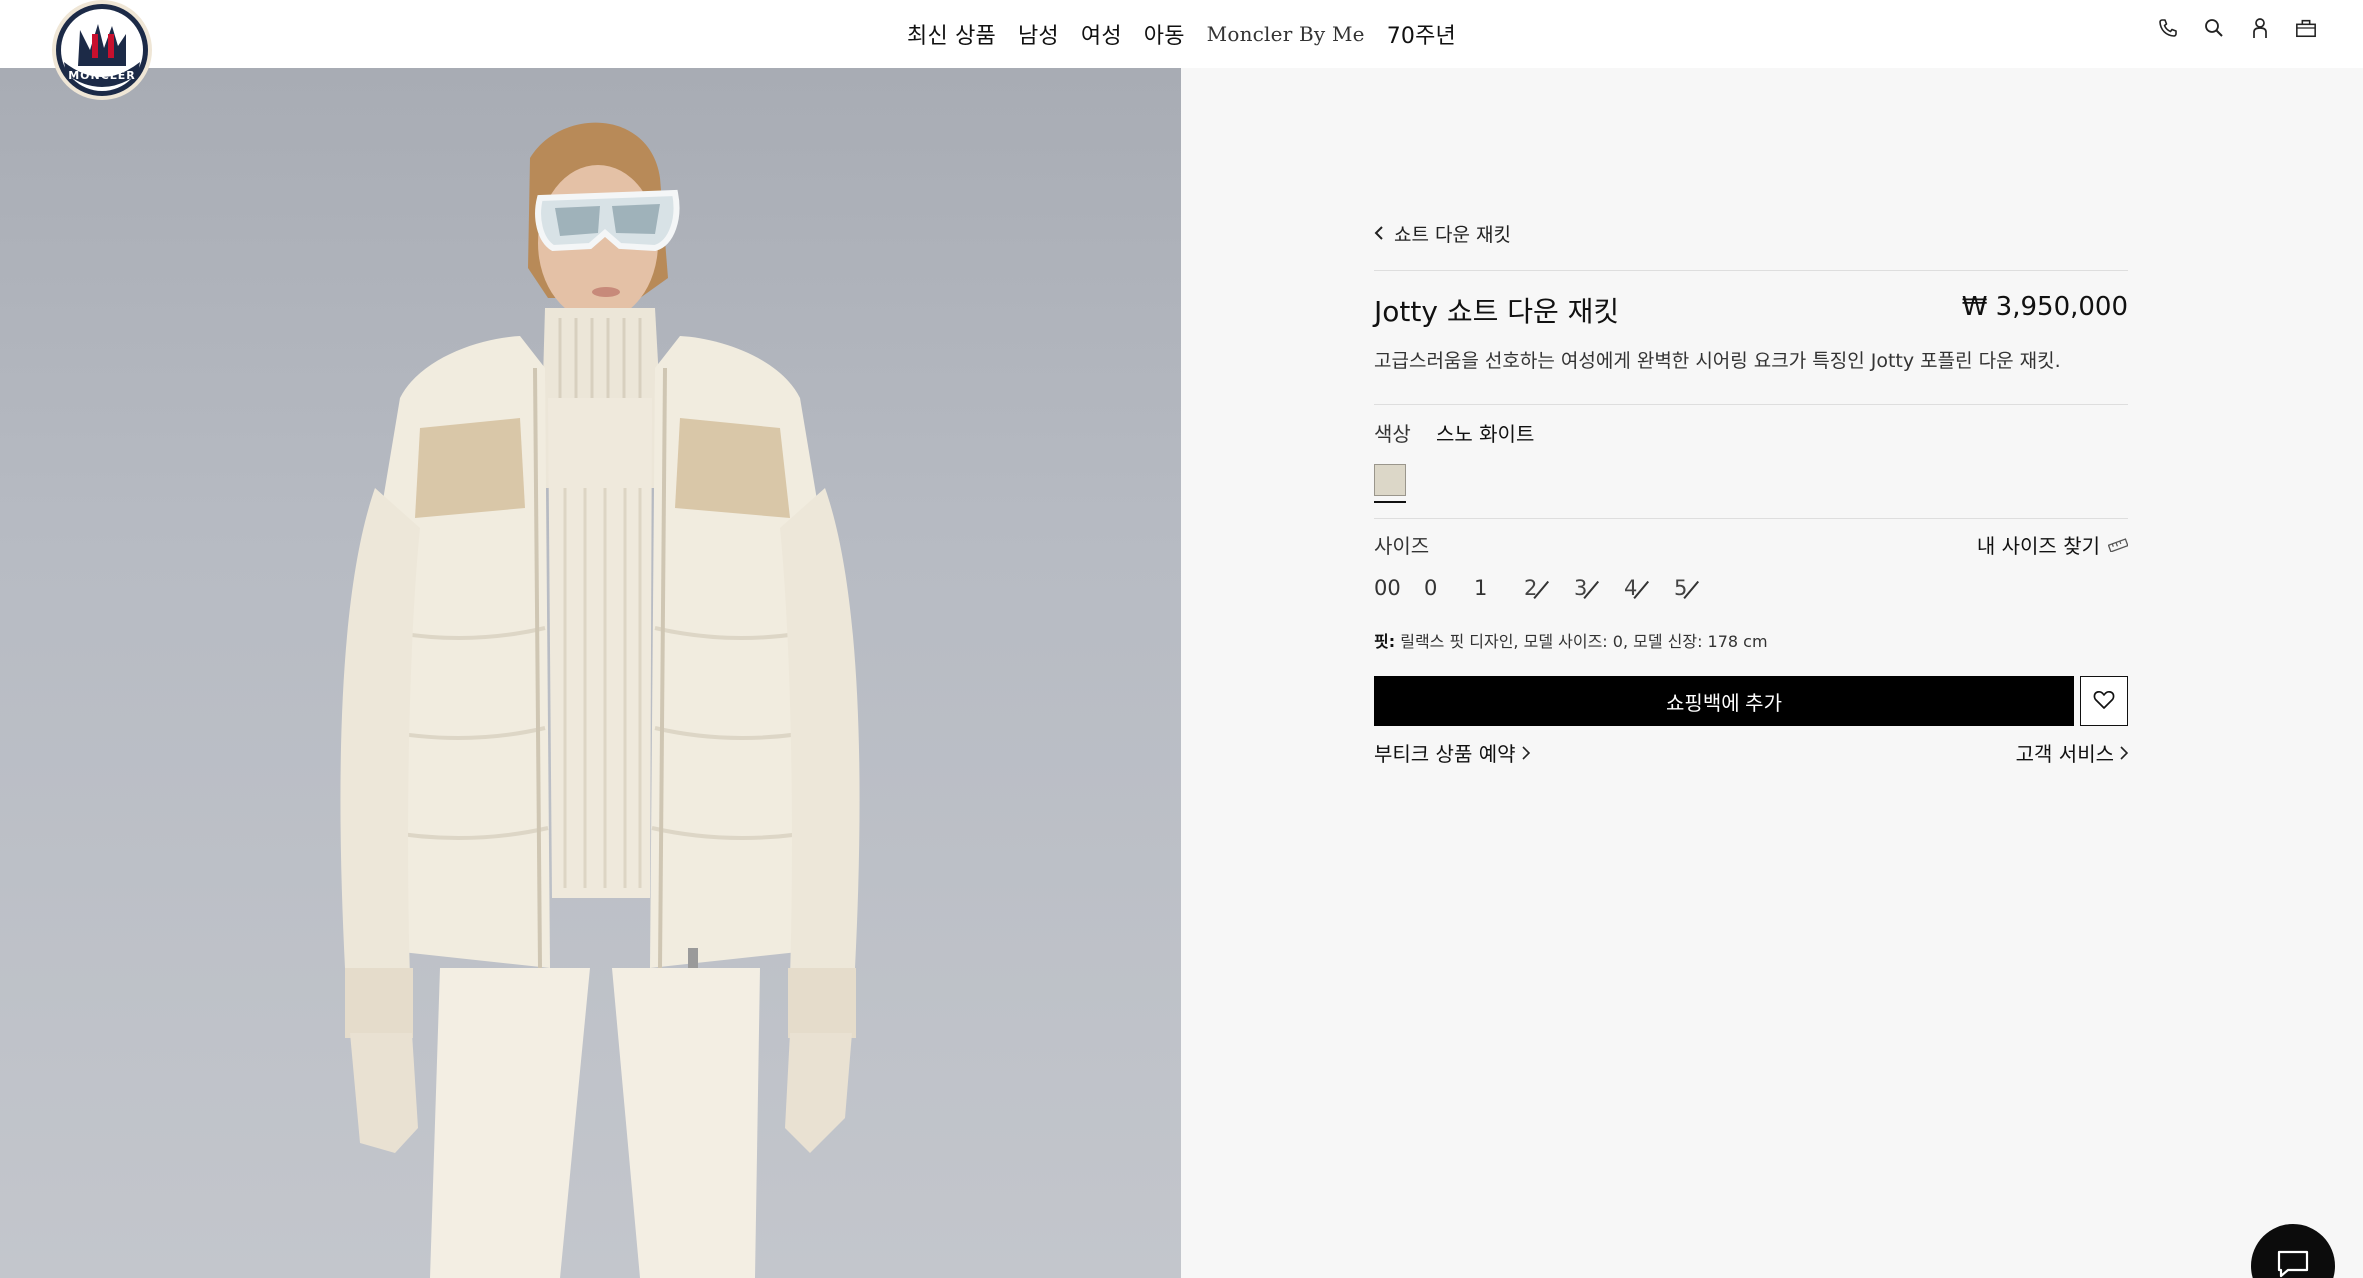  I want to click on color-value: 스노 화이트, so click(1485, 434).